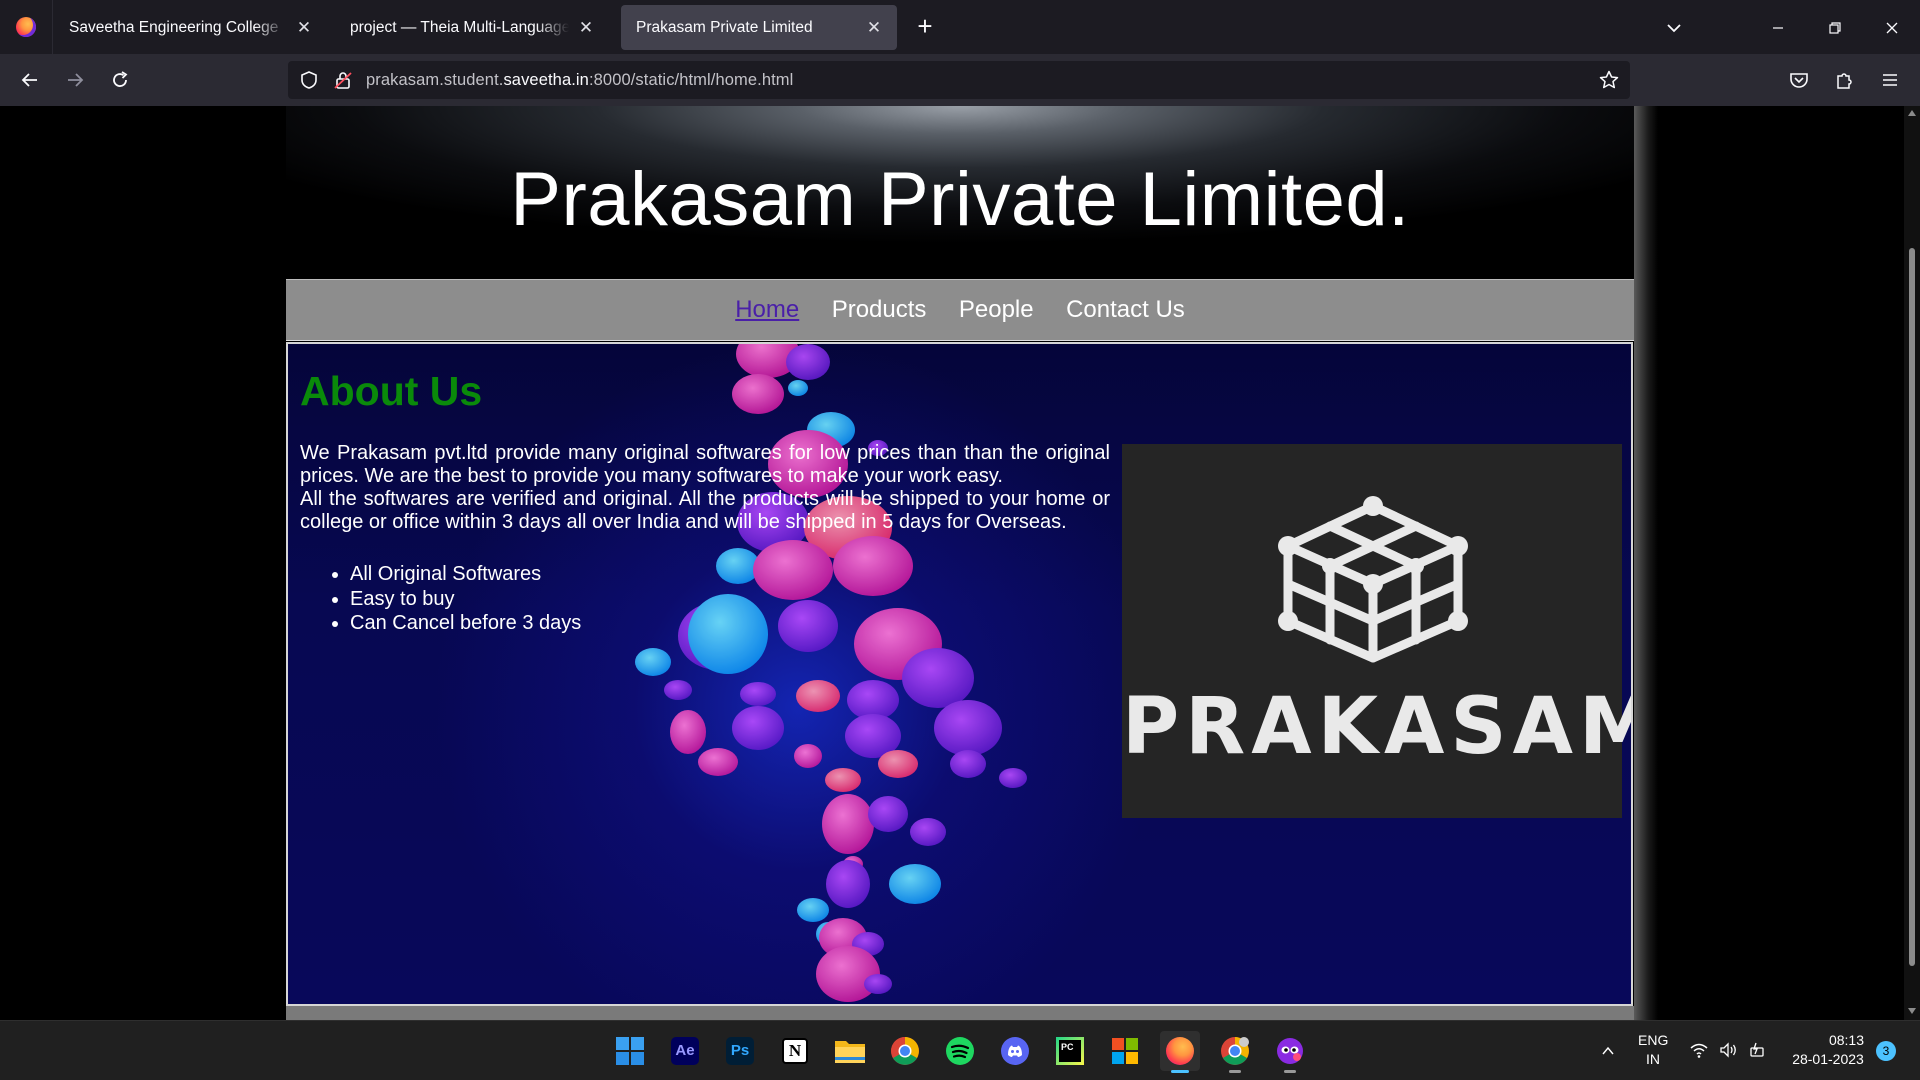 The height and width of the screenshot is (1080, 1920). I want to click on reload-icon, so click(120, 79).